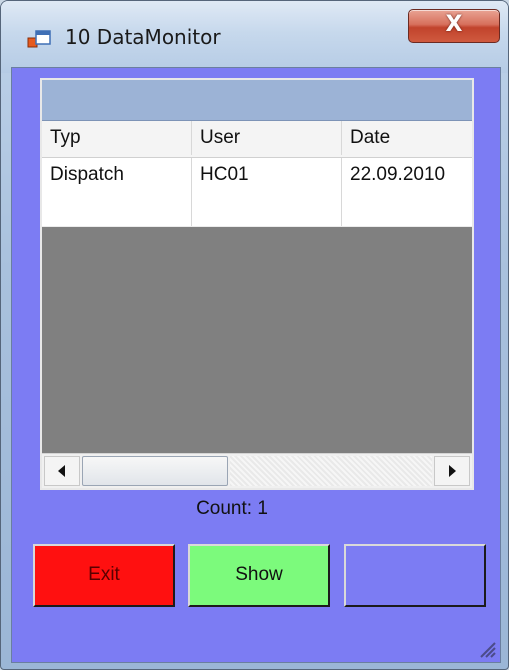 The image size is (509, 670). I want to click on form-window-icon, so click(39, 39).